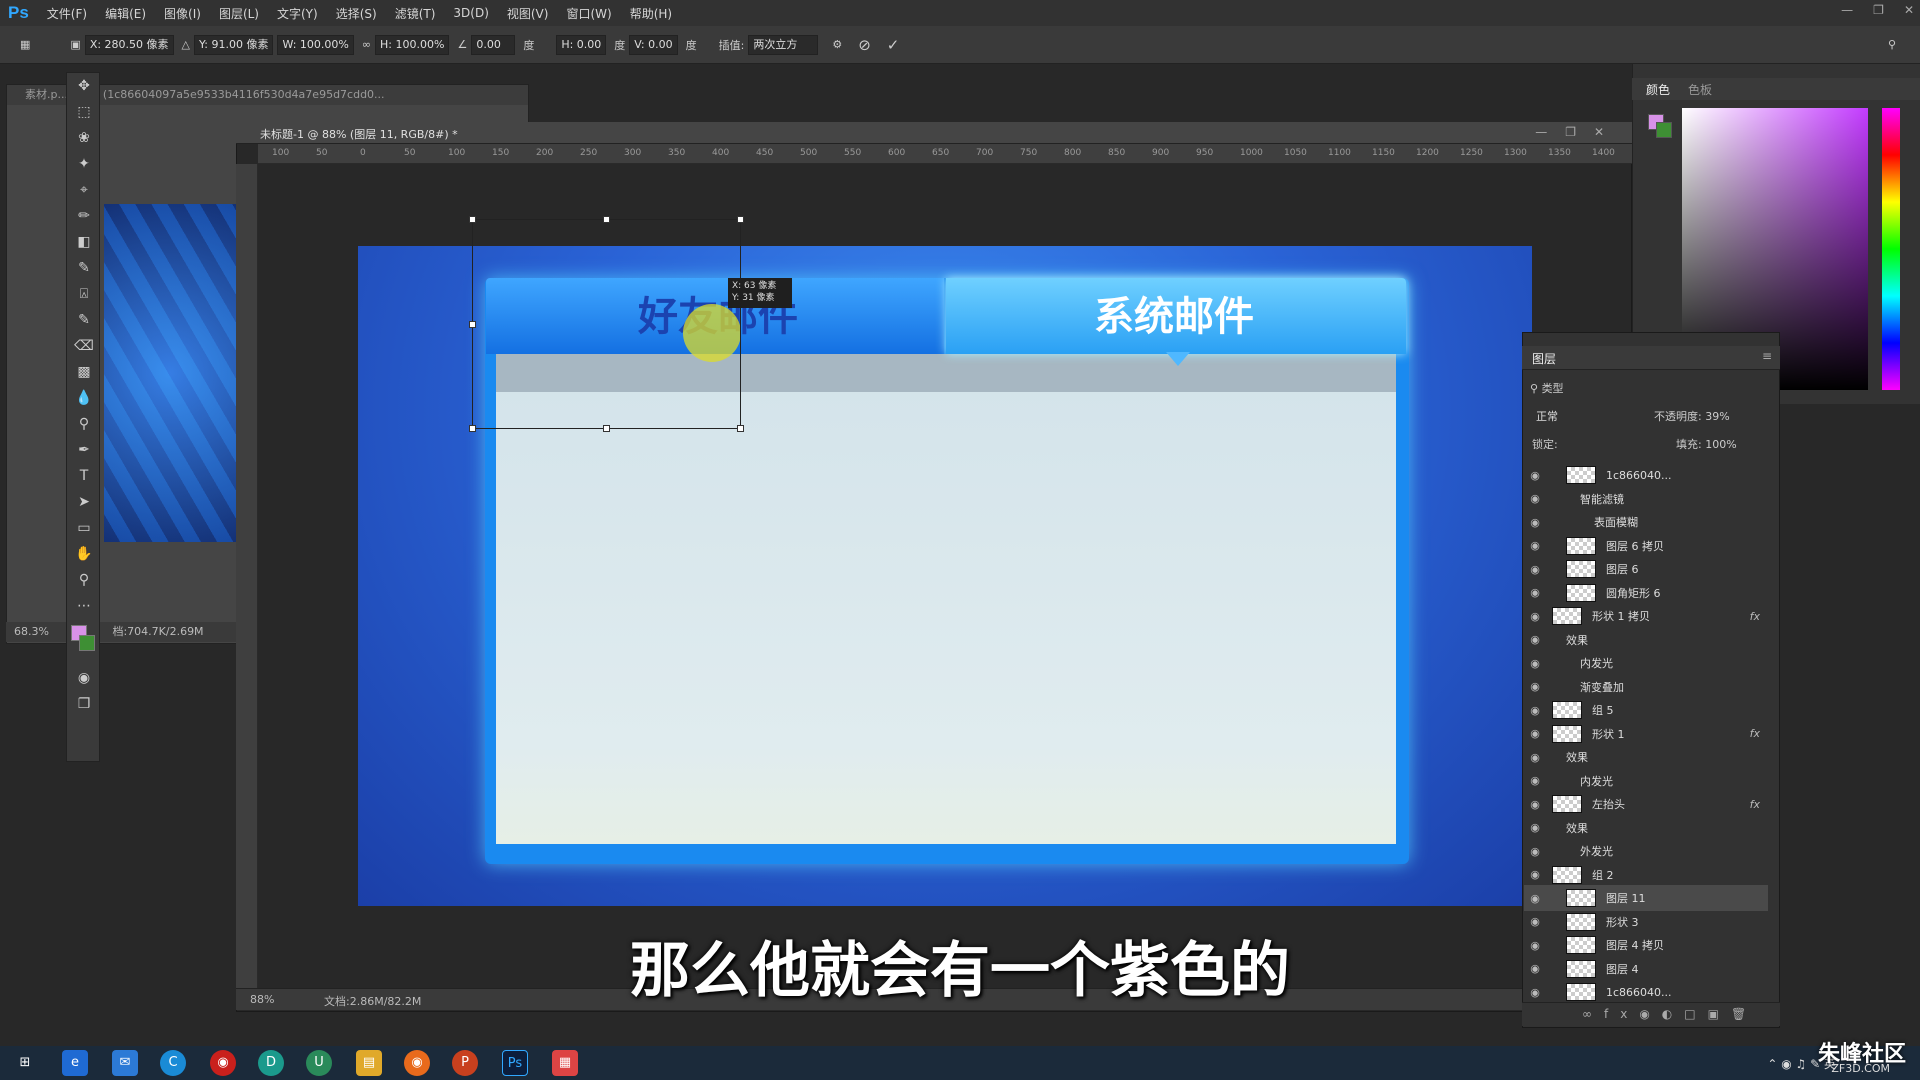 Image resolution: width=1920 pixels, height=1080 pixels. Describe the element at coordinates (565, 1063) in the screenshot. I see `app-image-icon: ▦` at that location.